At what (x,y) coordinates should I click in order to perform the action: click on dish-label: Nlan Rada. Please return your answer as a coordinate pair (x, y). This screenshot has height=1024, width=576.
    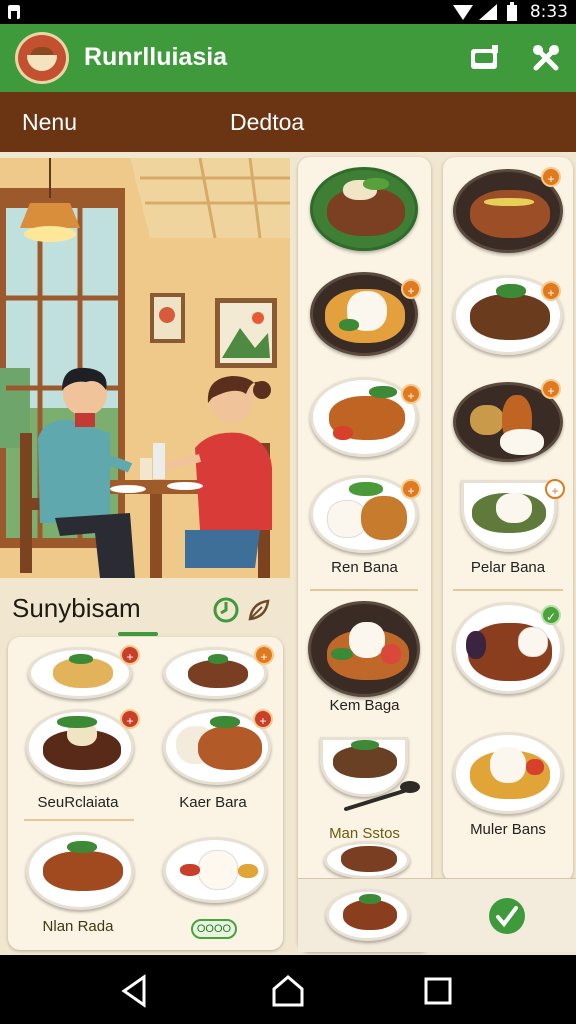
    Looking at the image, I should click on (78, 926).